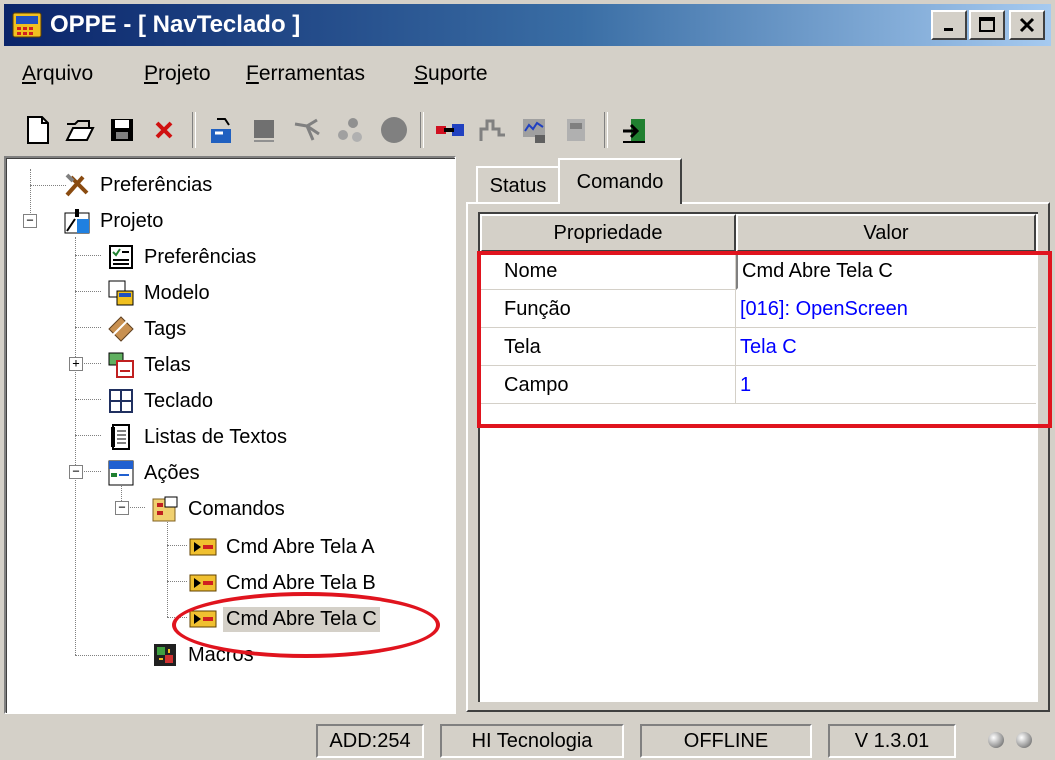 This screenshot has height=760, width=1055. Describe the element at coordinates (155, 473) in the screenshot. I see `tree-item-acoes: Ações` at that location.